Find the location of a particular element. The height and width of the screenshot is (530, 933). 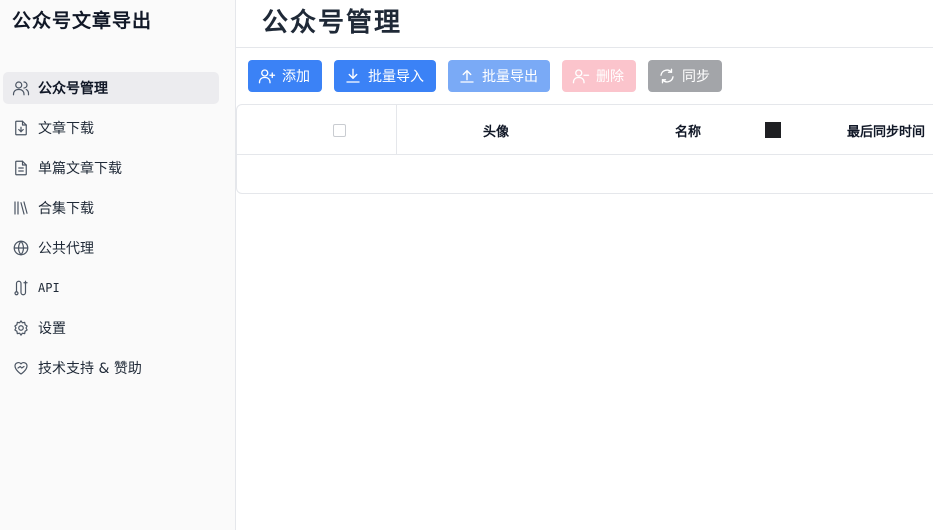

batch-import-button-label: 批量导入 is located at coordinates (396, 76).